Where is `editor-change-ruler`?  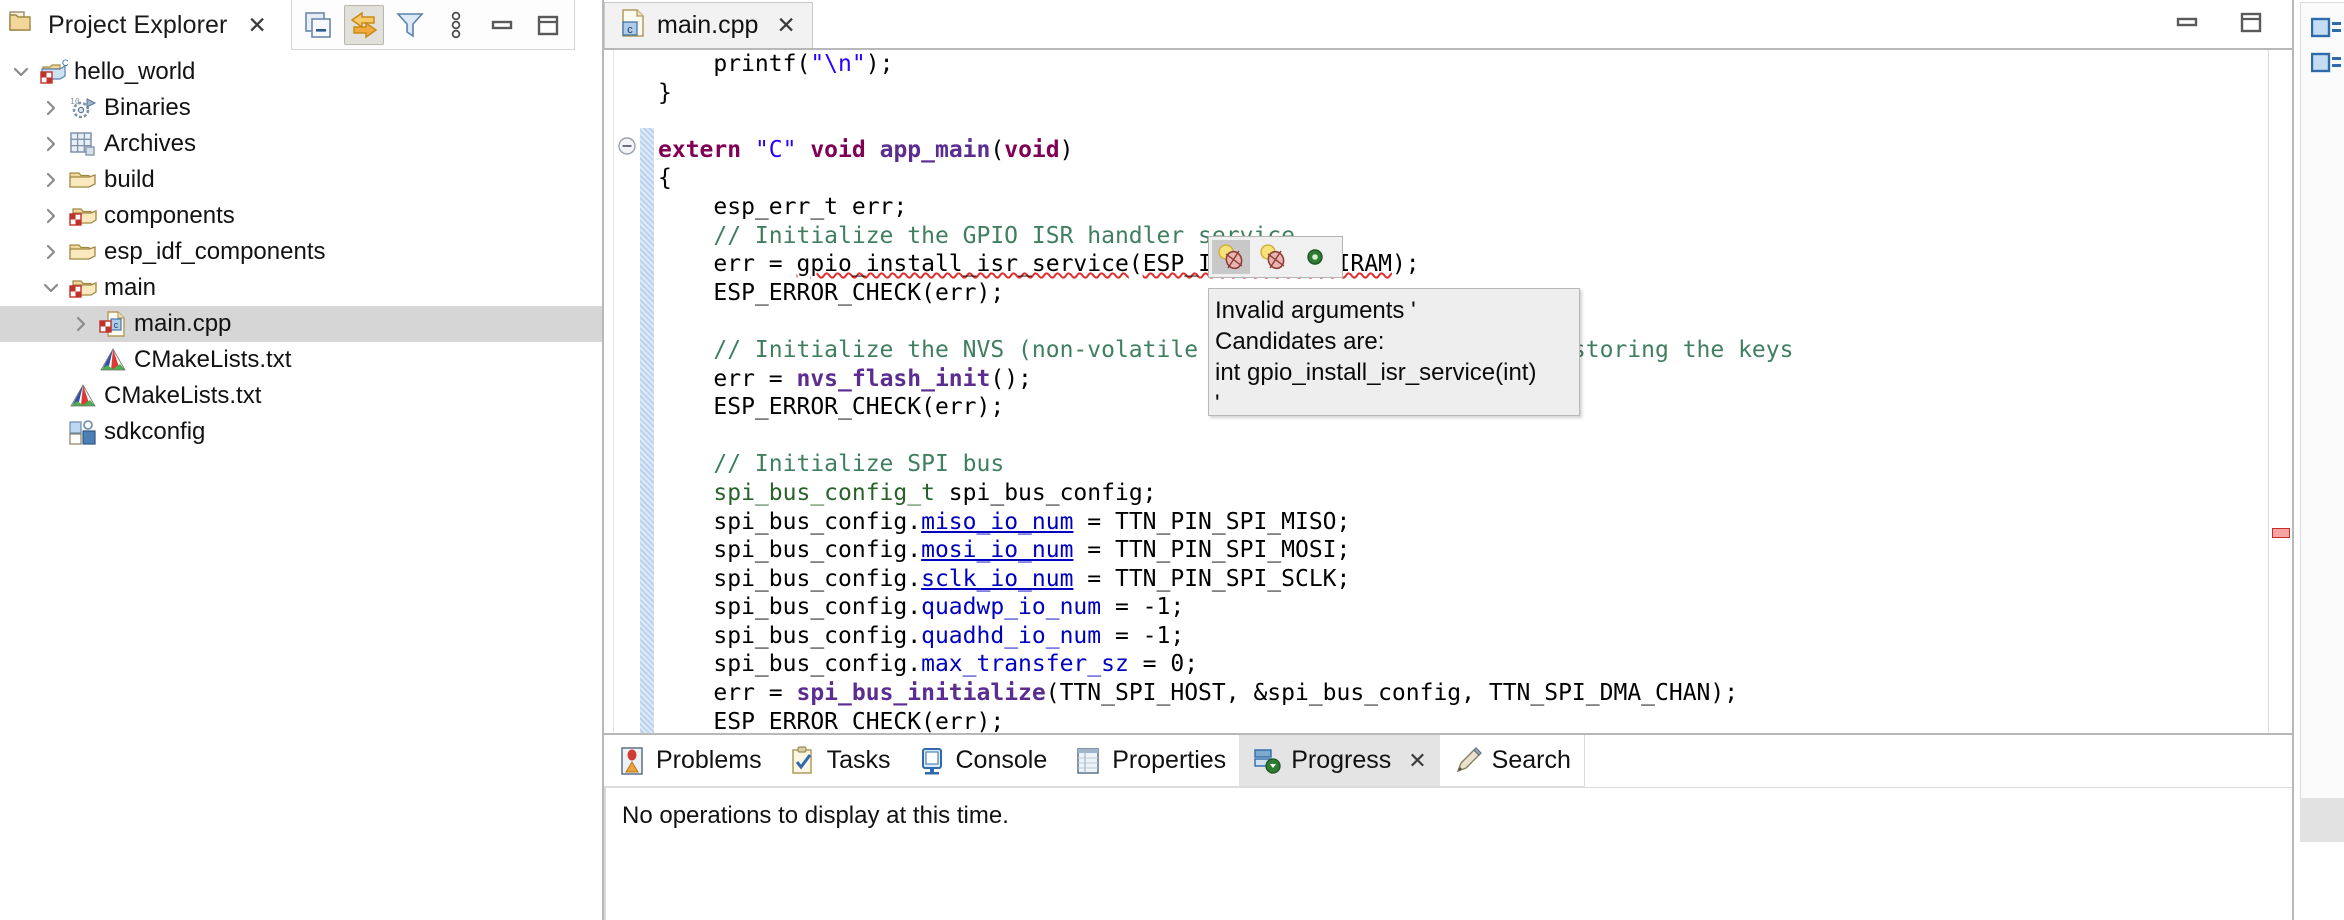 editor-change-ruler is located at coordinates (647, 391).